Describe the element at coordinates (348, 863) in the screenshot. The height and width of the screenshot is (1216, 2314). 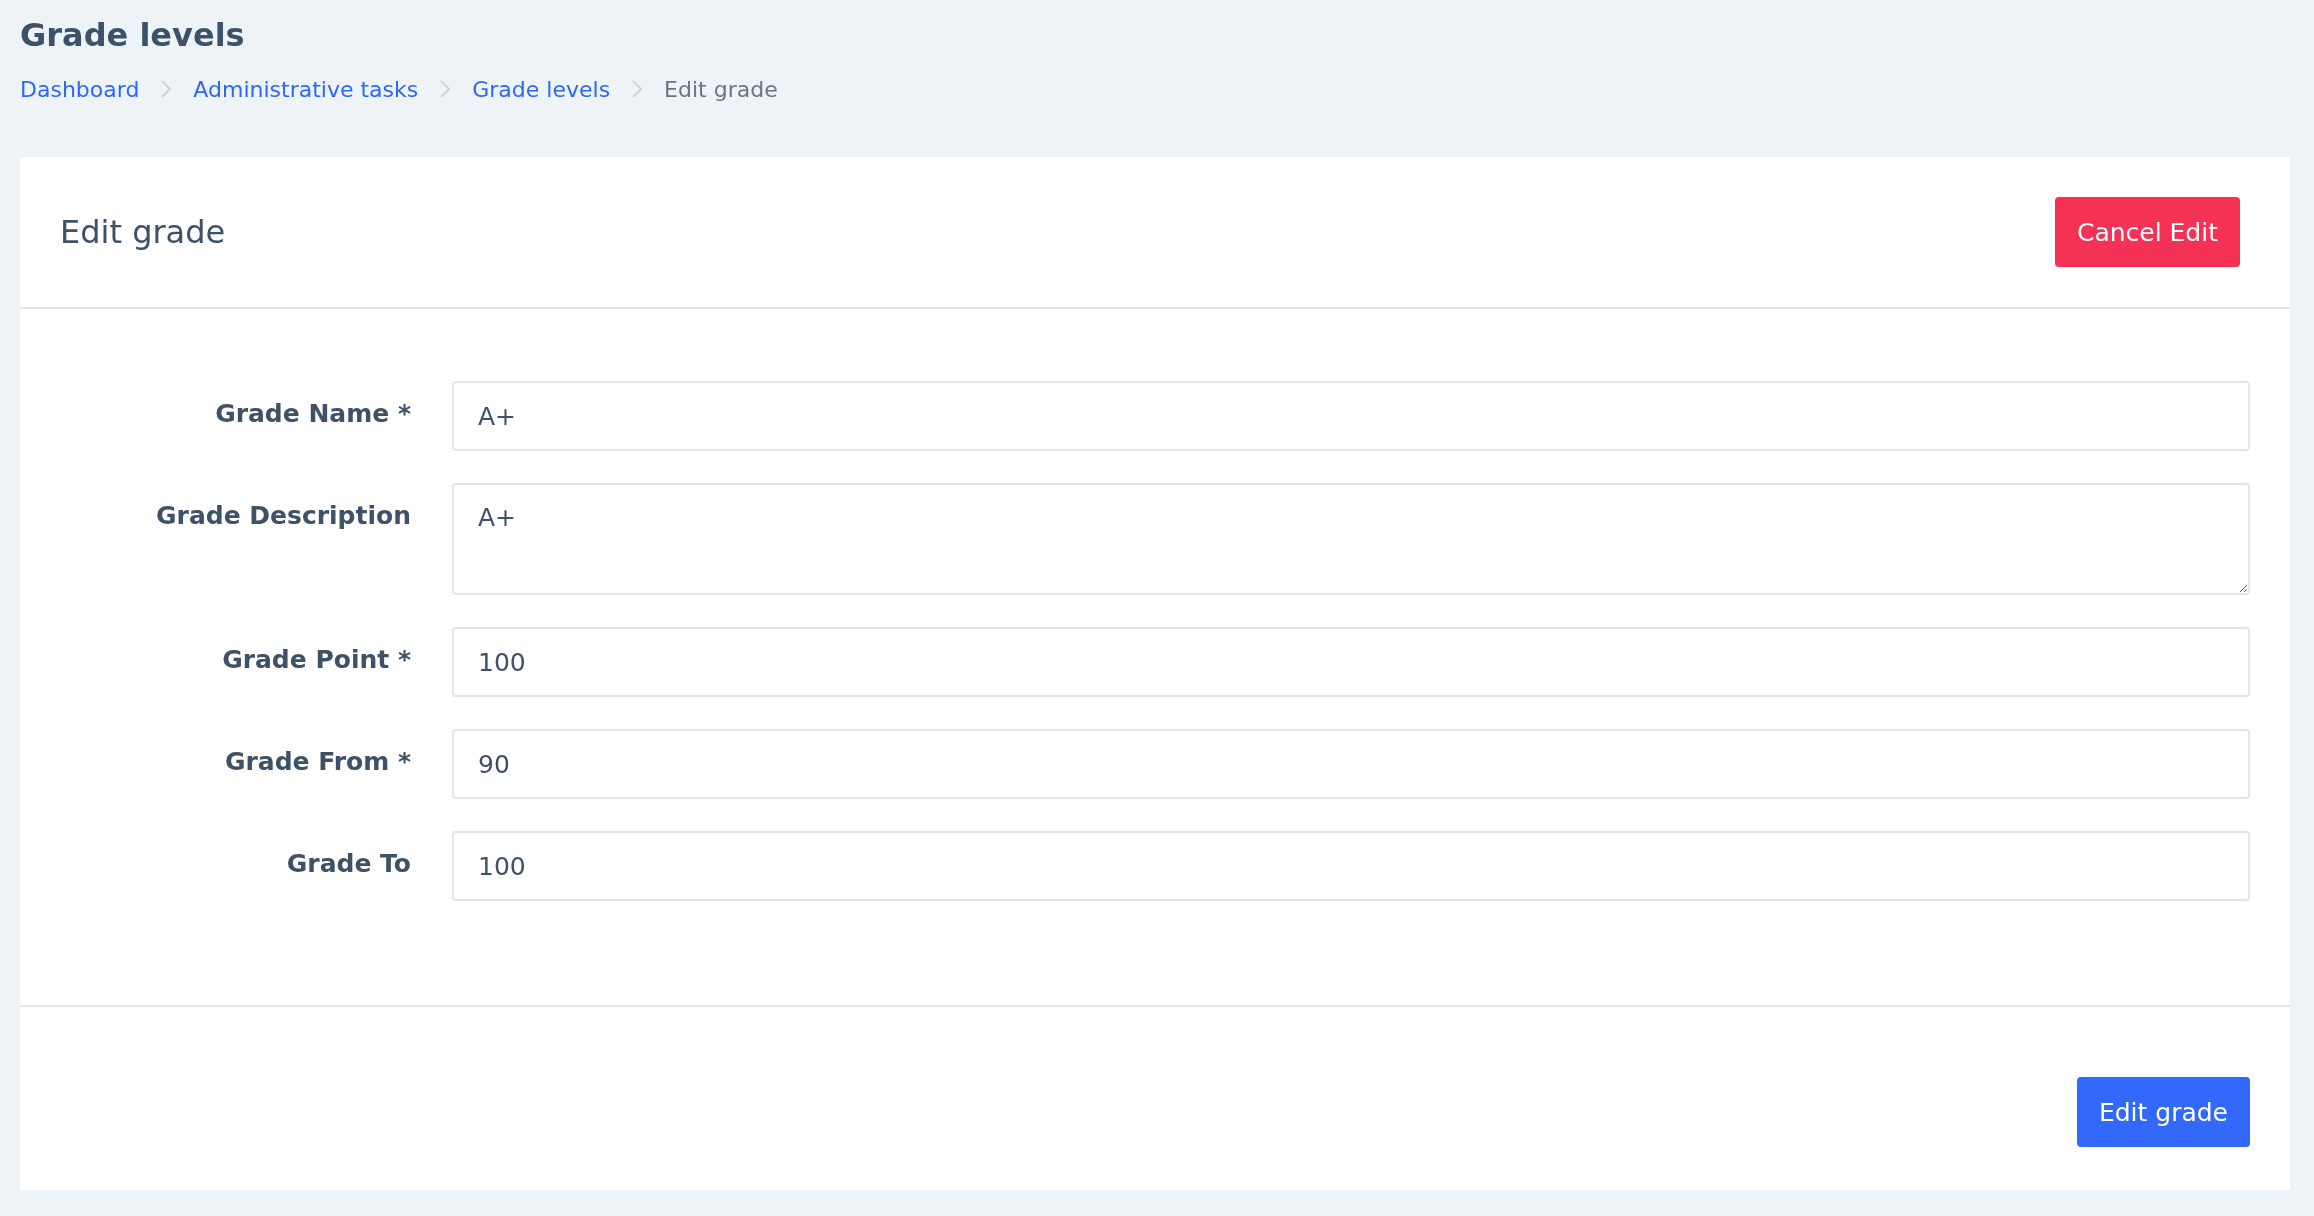
I see `field-label: Grade To` at that location.